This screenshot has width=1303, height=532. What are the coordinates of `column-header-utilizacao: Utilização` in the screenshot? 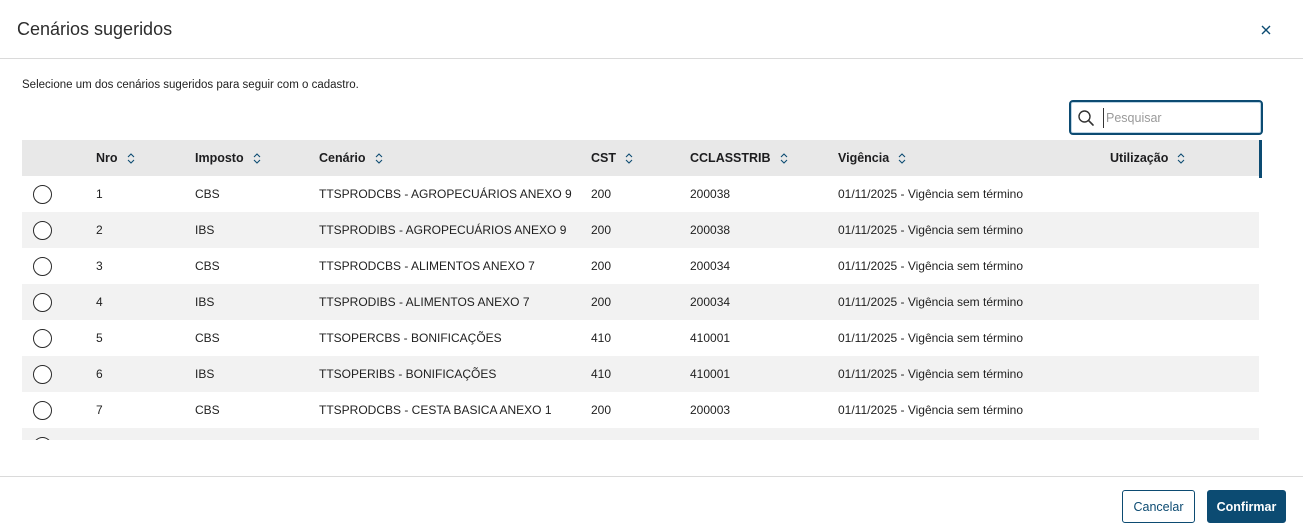 It's located at (1147, 158).